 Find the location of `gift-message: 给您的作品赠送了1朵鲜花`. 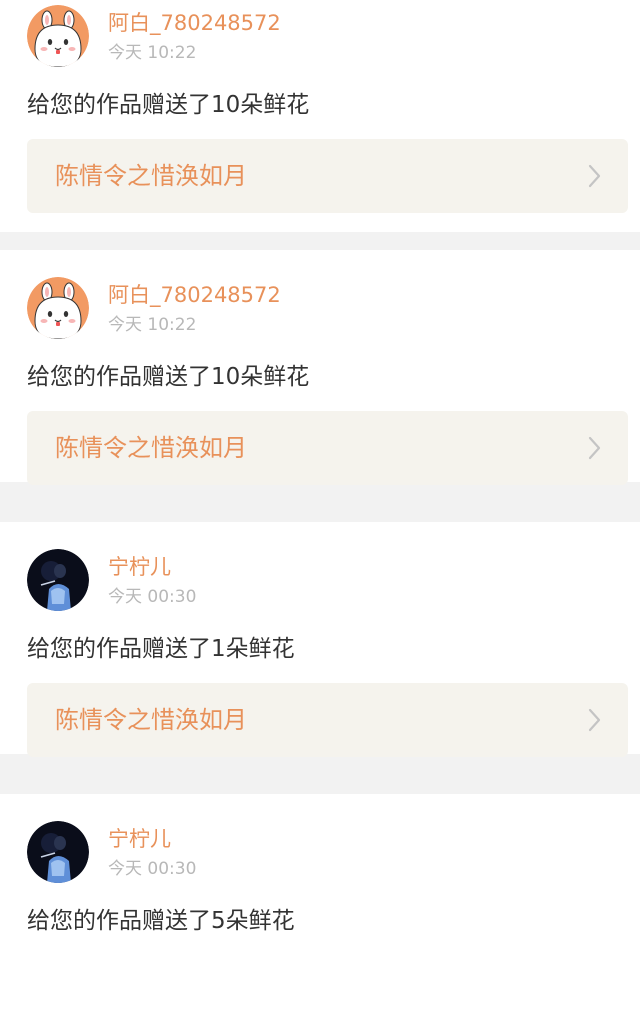

gift-message: 给您的作品赠送了1朵鲜花 is located at coordinates (161, 649).